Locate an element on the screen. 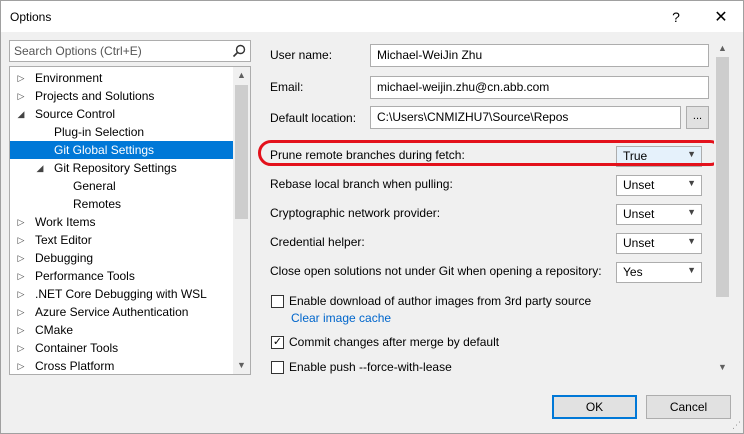 This screenshot has width=744, height=434. annotation-highlight-ring is located at coordinates (490, 153).